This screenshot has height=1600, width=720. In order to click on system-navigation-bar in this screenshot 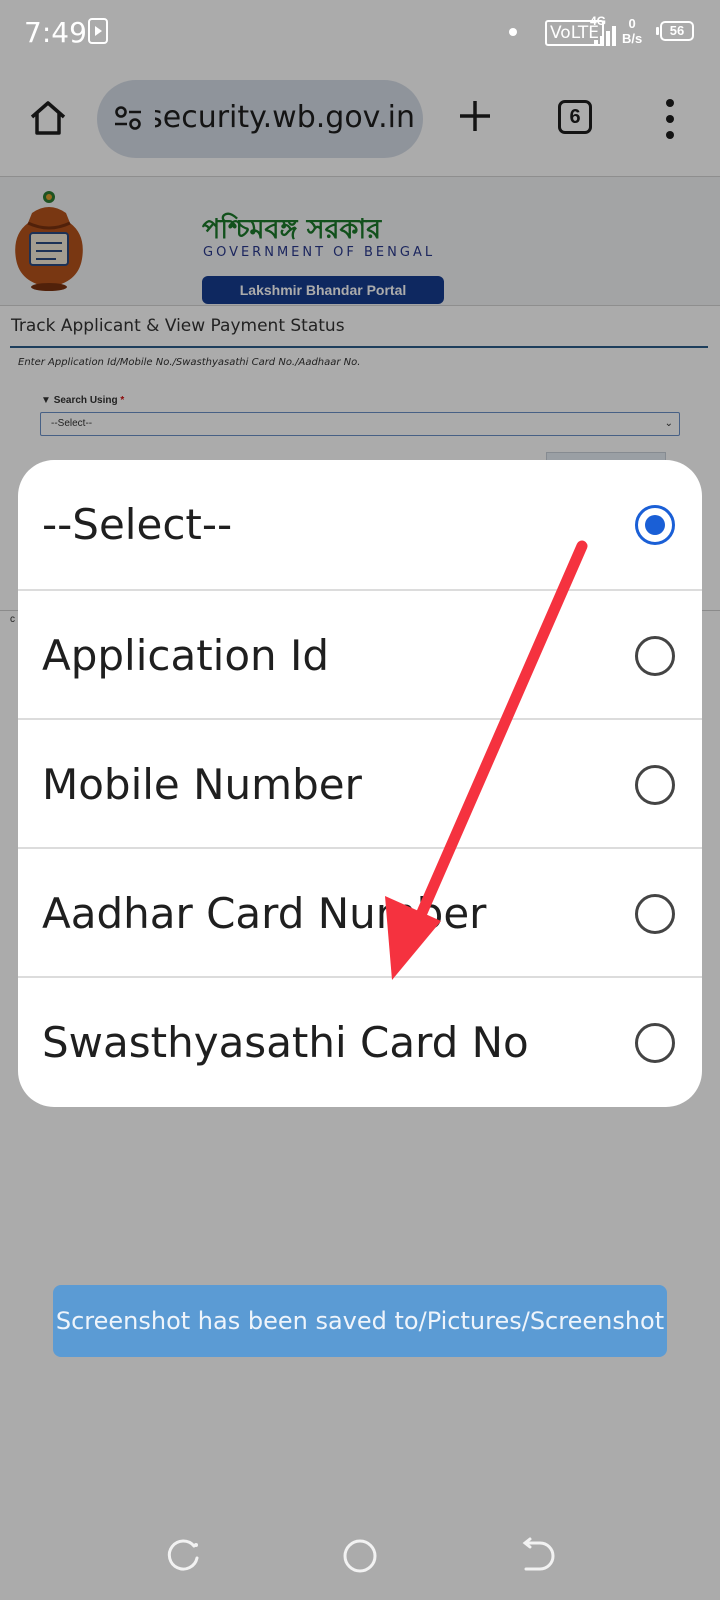, I will do `click(360, 1556)`.